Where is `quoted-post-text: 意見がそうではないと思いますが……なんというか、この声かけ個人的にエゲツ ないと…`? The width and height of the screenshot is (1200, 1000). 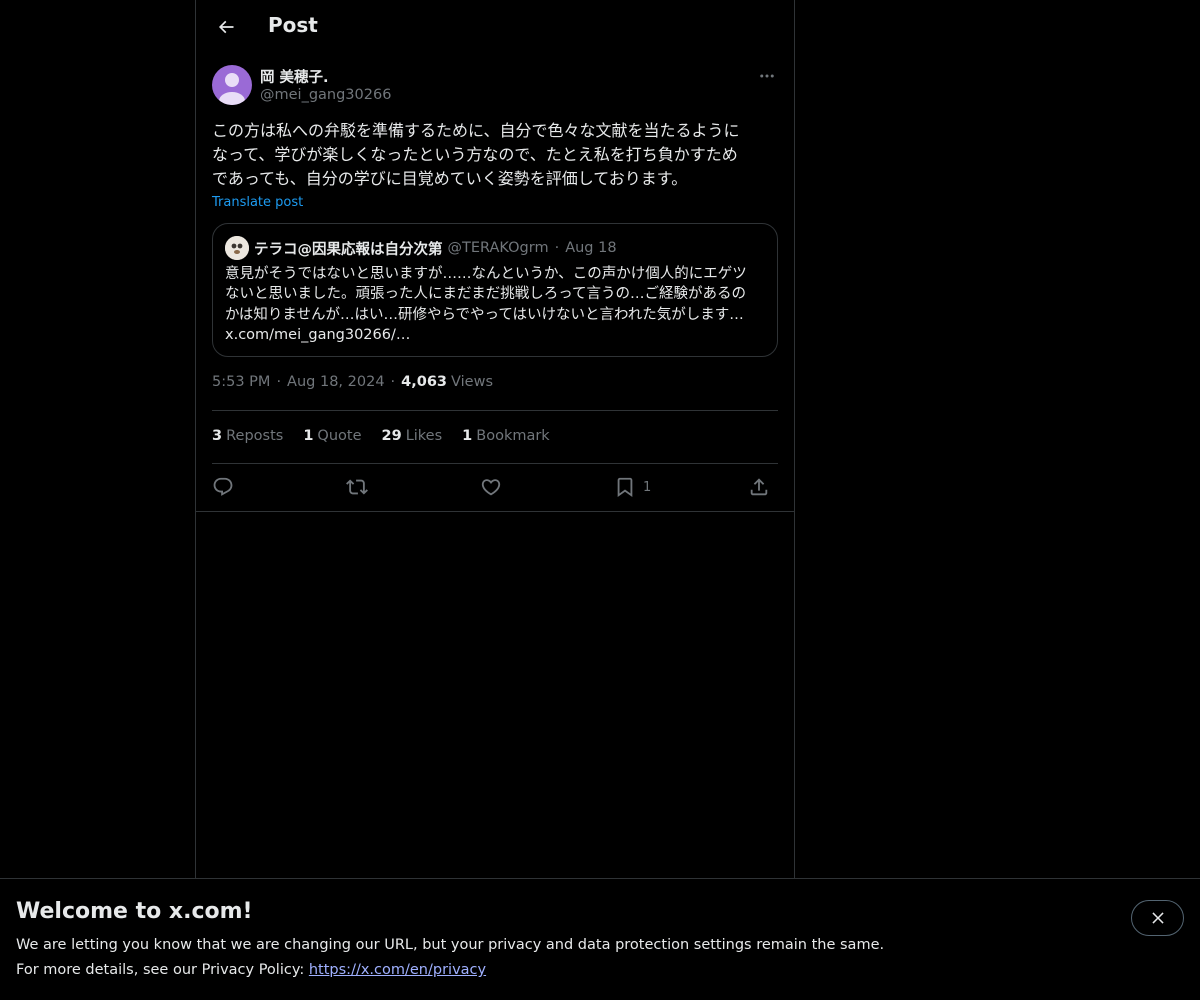
quoted-post-text: 意見がそうではないと思いますが……なんというか、この声かけ個人的にエゲツ ないと… is located at coordinates (486, 304).